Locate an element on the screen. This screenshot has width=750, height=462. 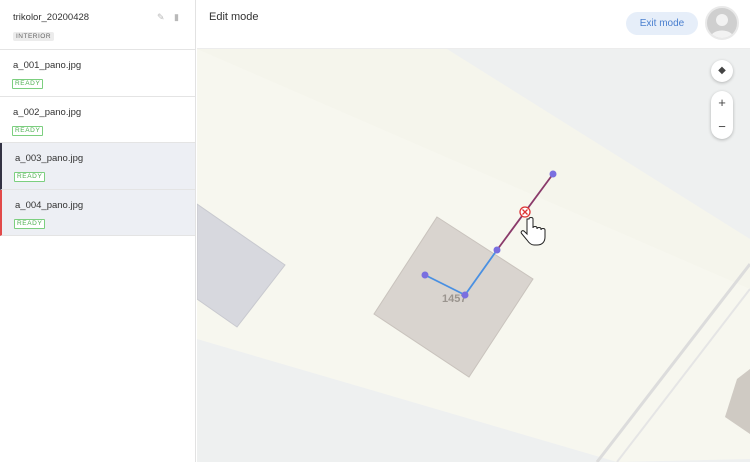
project-tag: INTERIOR is located at coordinates (34, 36).